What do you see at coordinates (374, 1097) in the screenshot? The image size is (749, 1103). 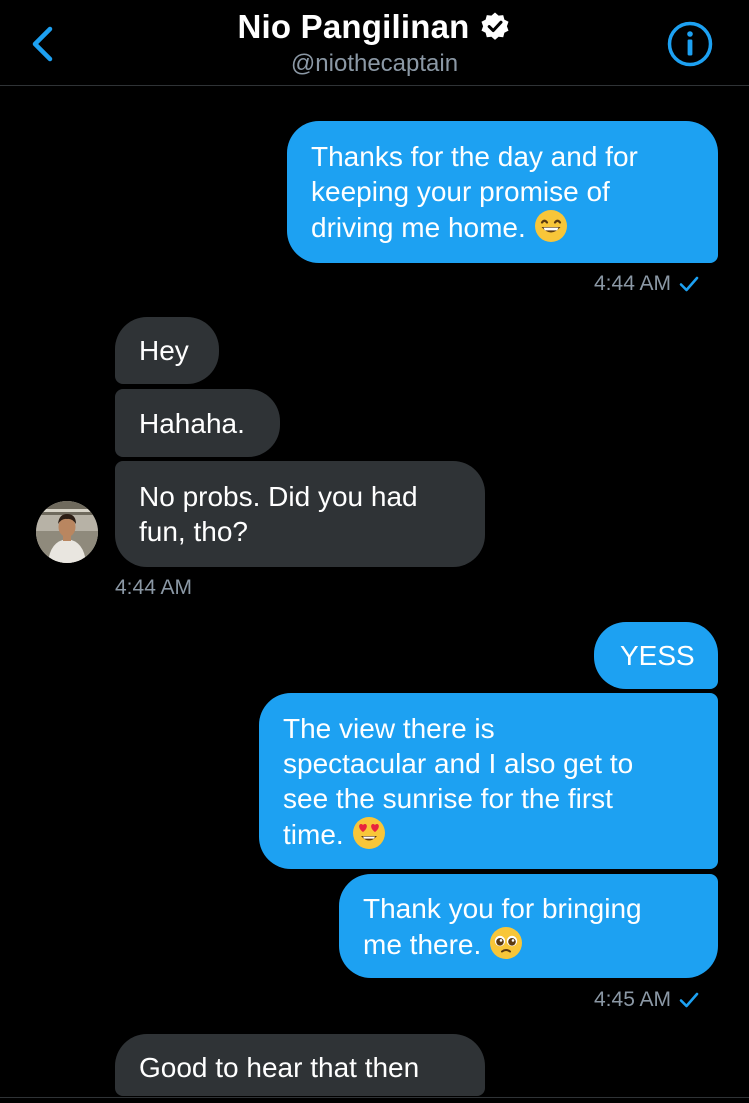 I see `composer-divider` at bounding box center [374, 1097].